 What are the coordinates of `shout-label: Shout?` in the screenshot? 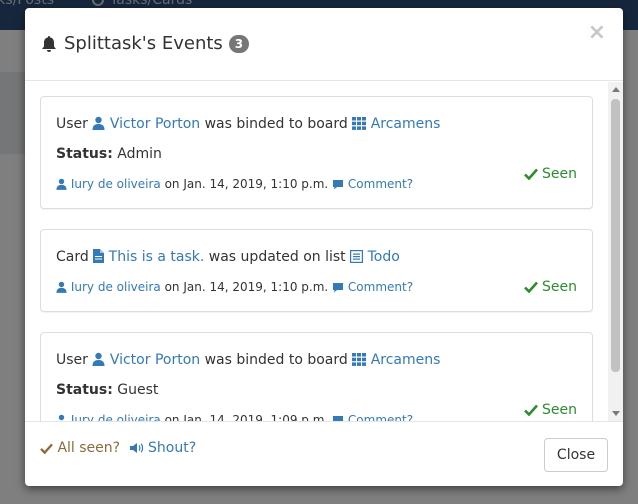 It's located at (172, 448).